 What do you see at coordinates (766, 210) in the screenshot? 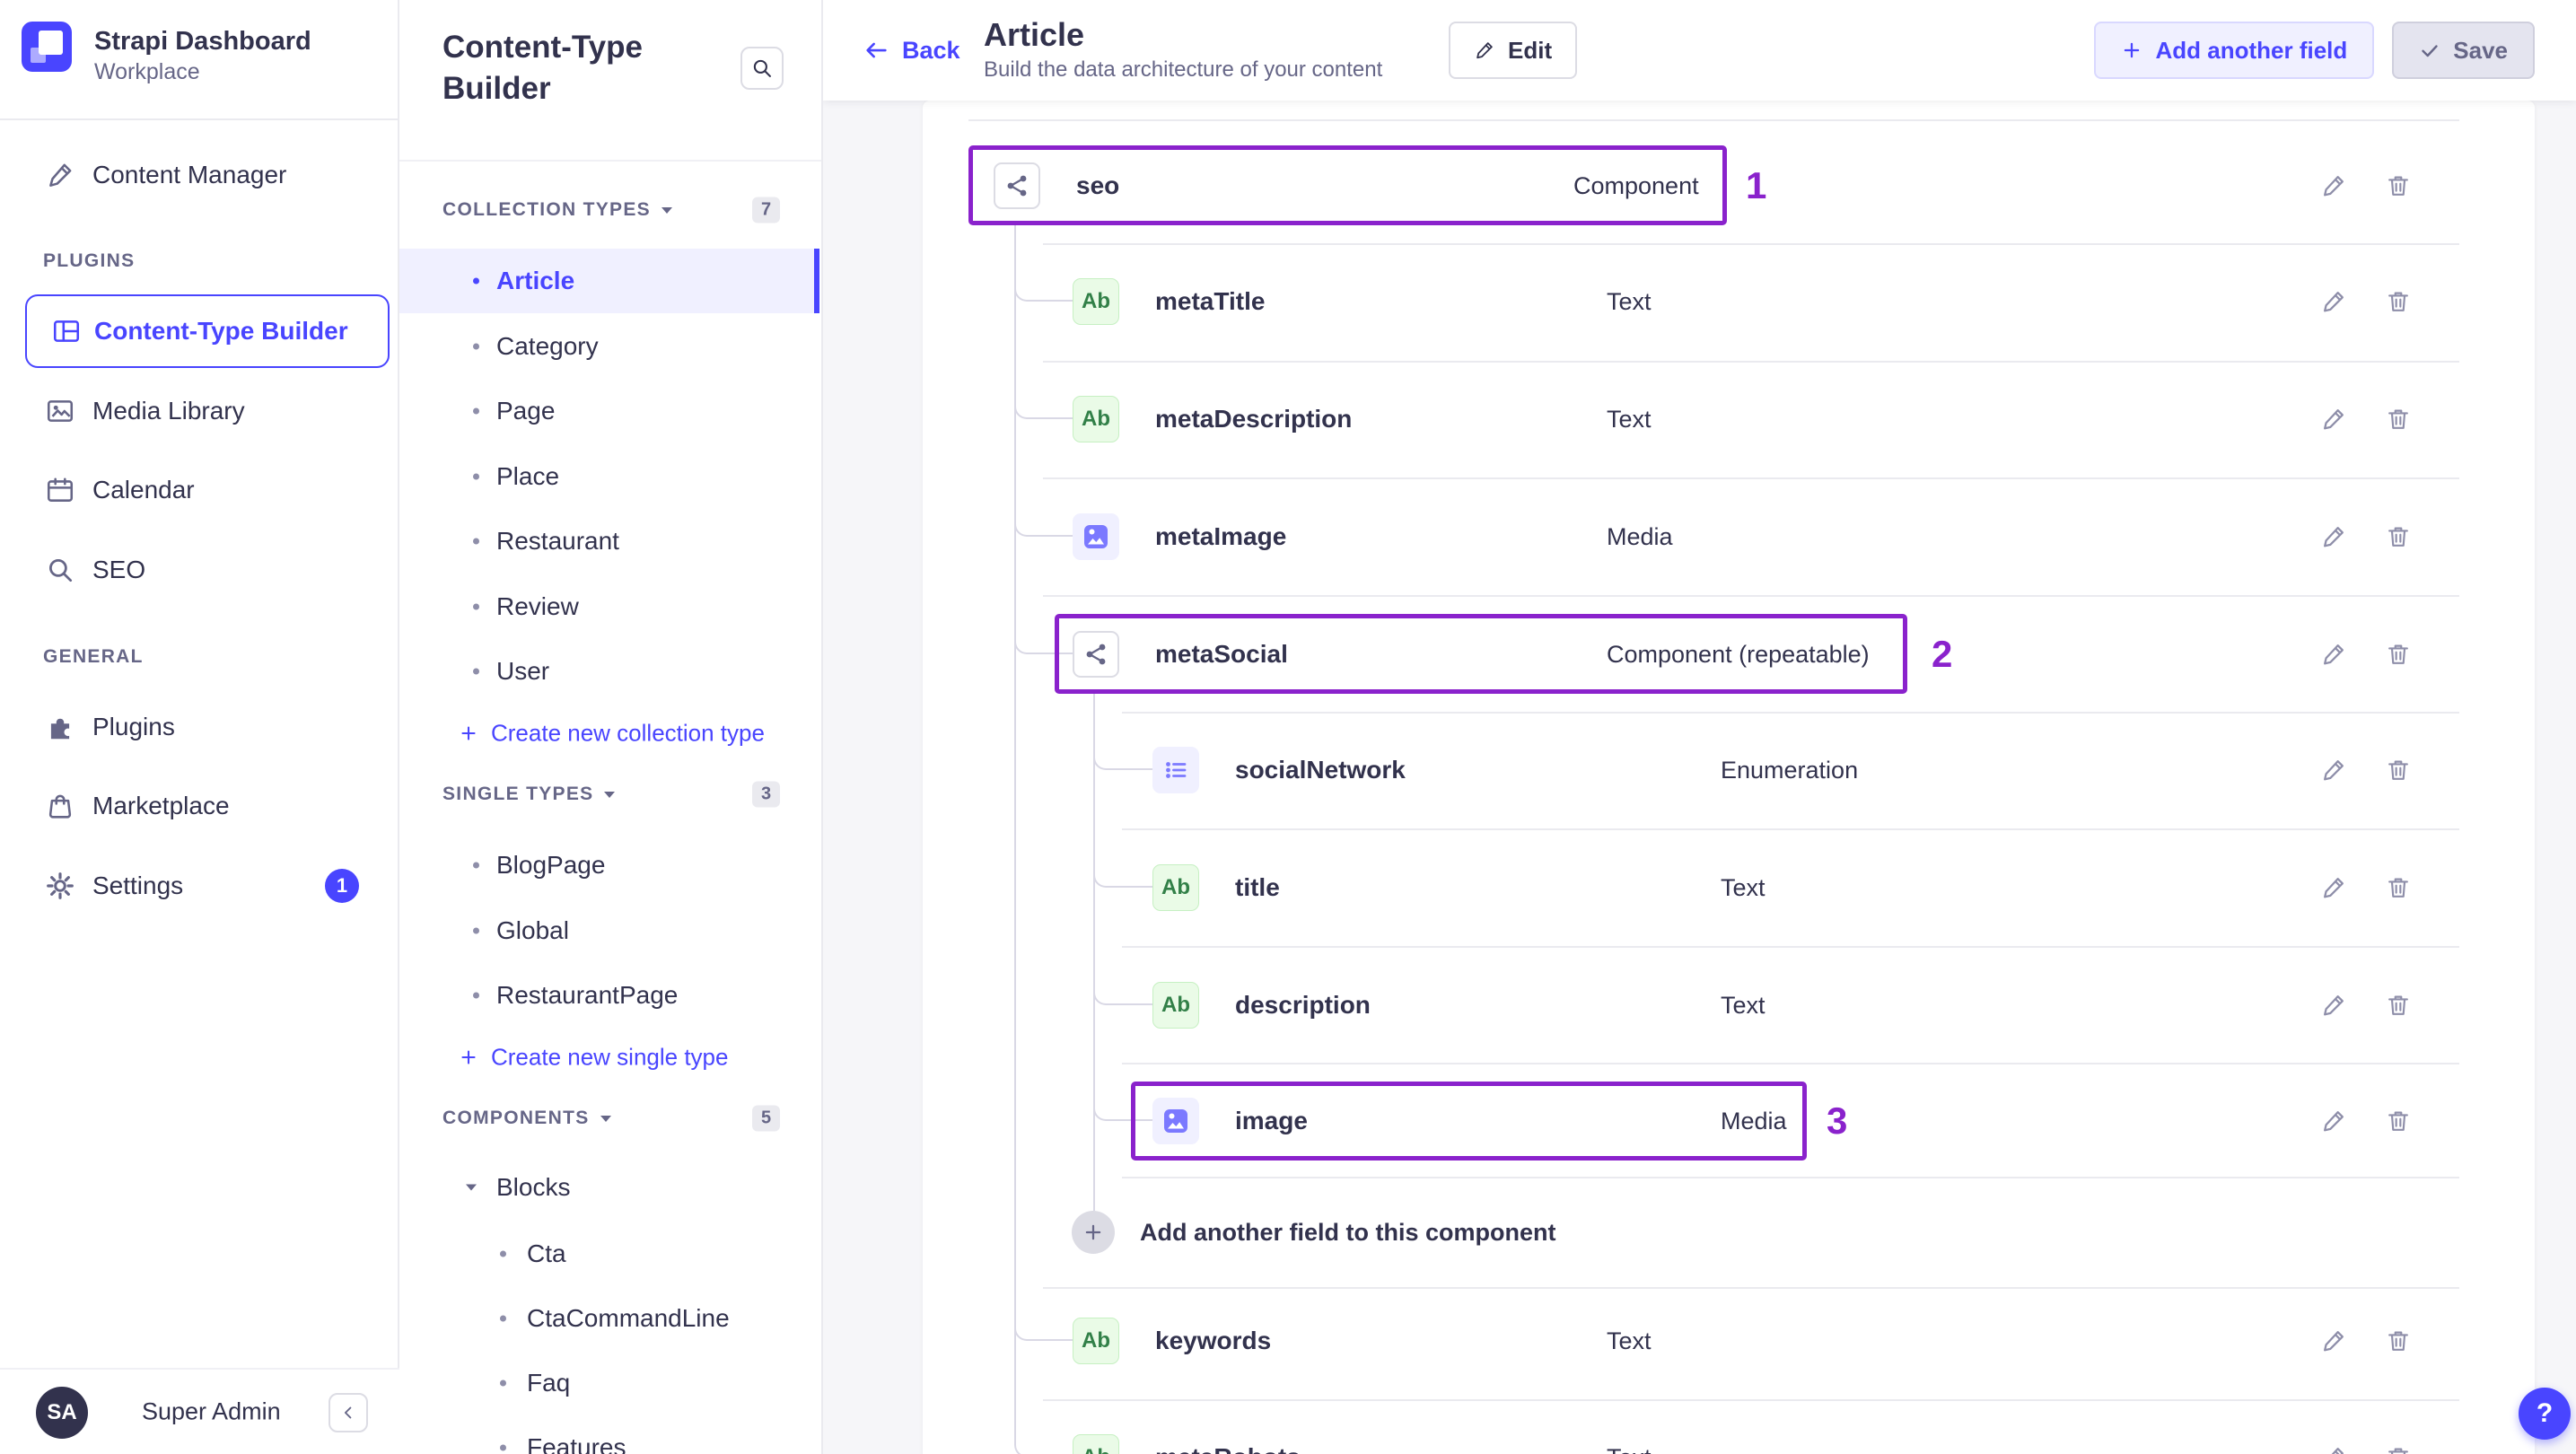
I see `group-count-badge: 7` at bounding box center [766, 210].